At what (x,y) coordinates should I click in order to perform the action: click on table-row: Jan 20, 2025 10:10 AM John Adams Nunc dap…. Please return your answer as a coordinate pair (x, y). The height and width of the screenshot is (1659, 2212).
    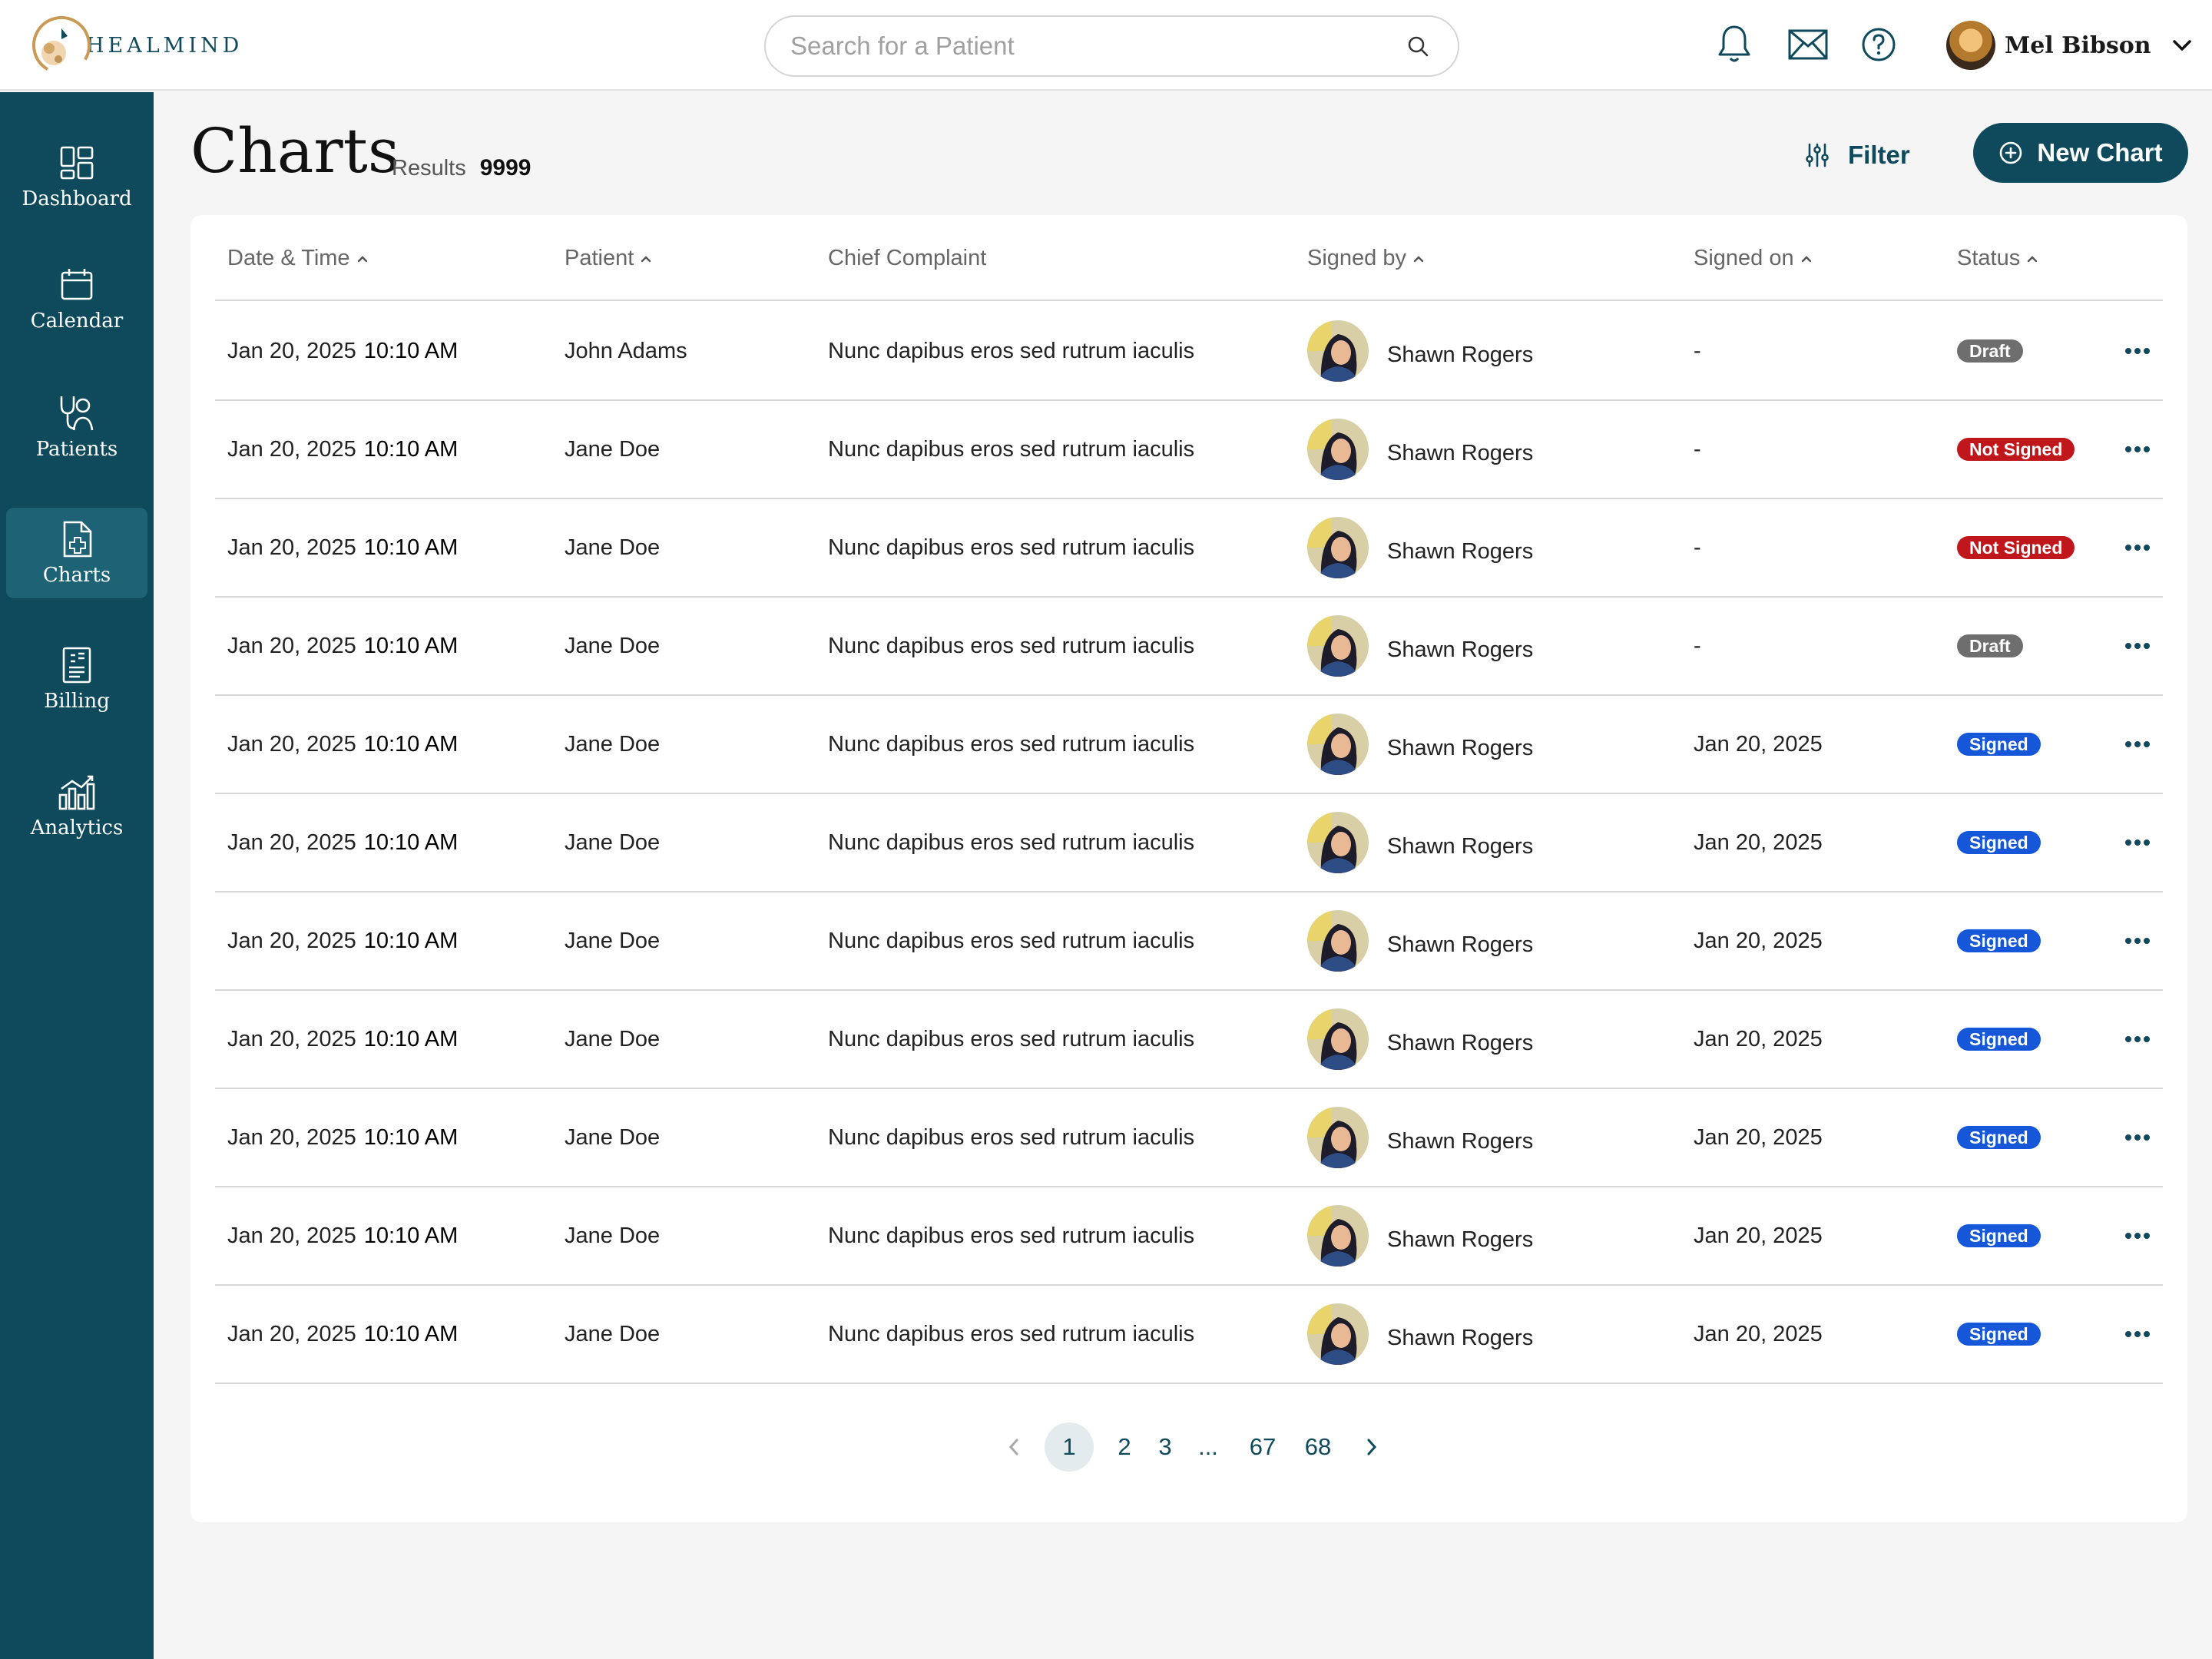
    Looking at the image, I should click on (1189, 352).